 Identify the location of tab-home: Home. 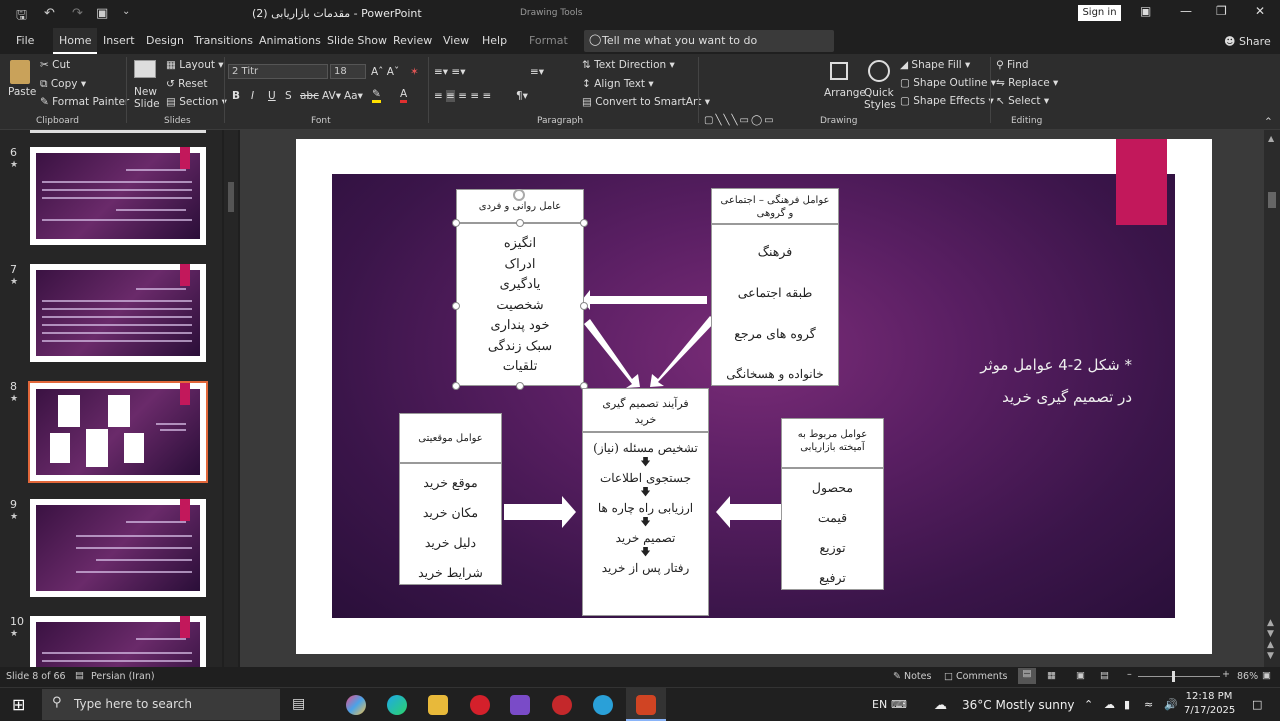
(75, 41).